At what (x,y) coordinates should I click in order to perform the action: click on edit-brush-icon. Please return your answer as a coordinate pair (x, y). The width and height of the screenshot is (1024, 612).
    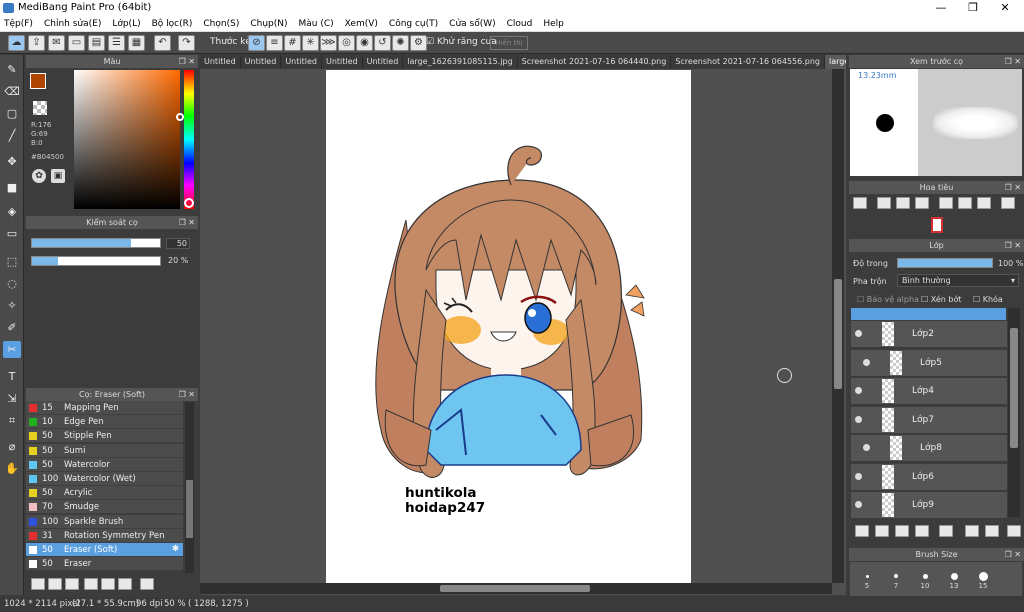
    Looking at the image, I should click on (91, 584).